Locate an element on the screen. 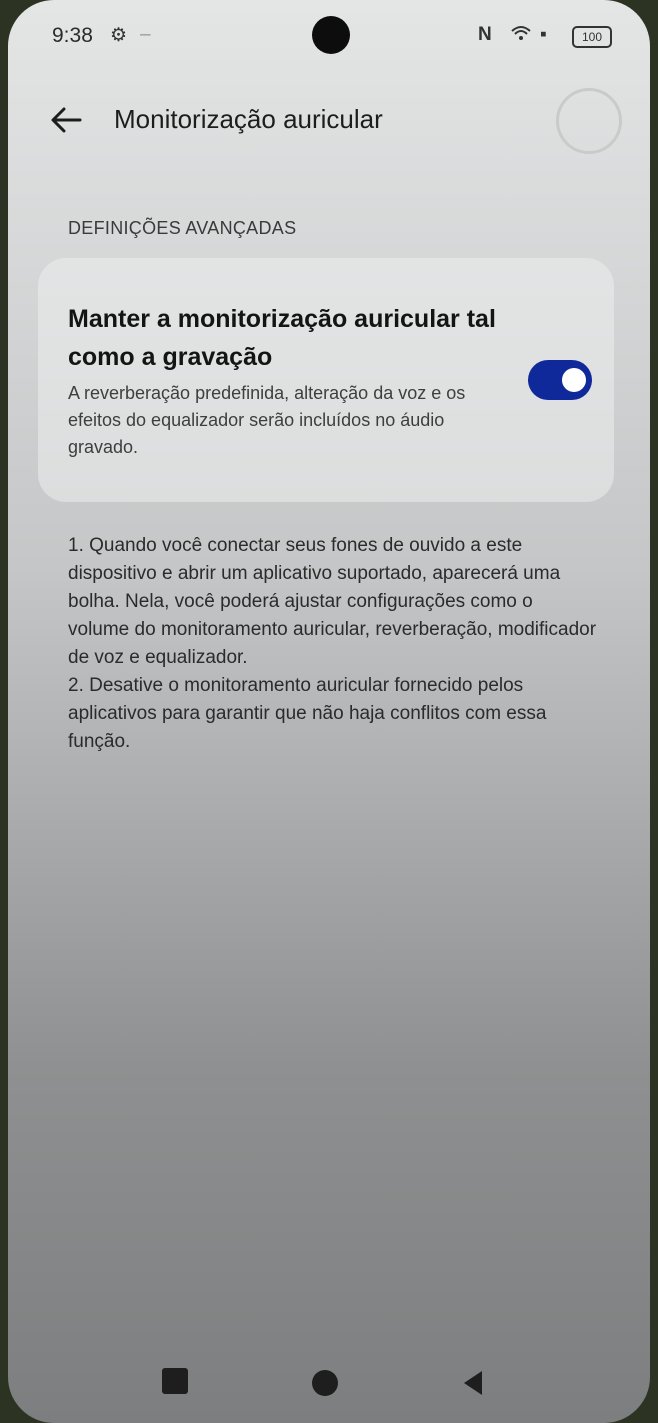 The image size is (658, 1423). recents-icon is located at coordinates (175, 1381).